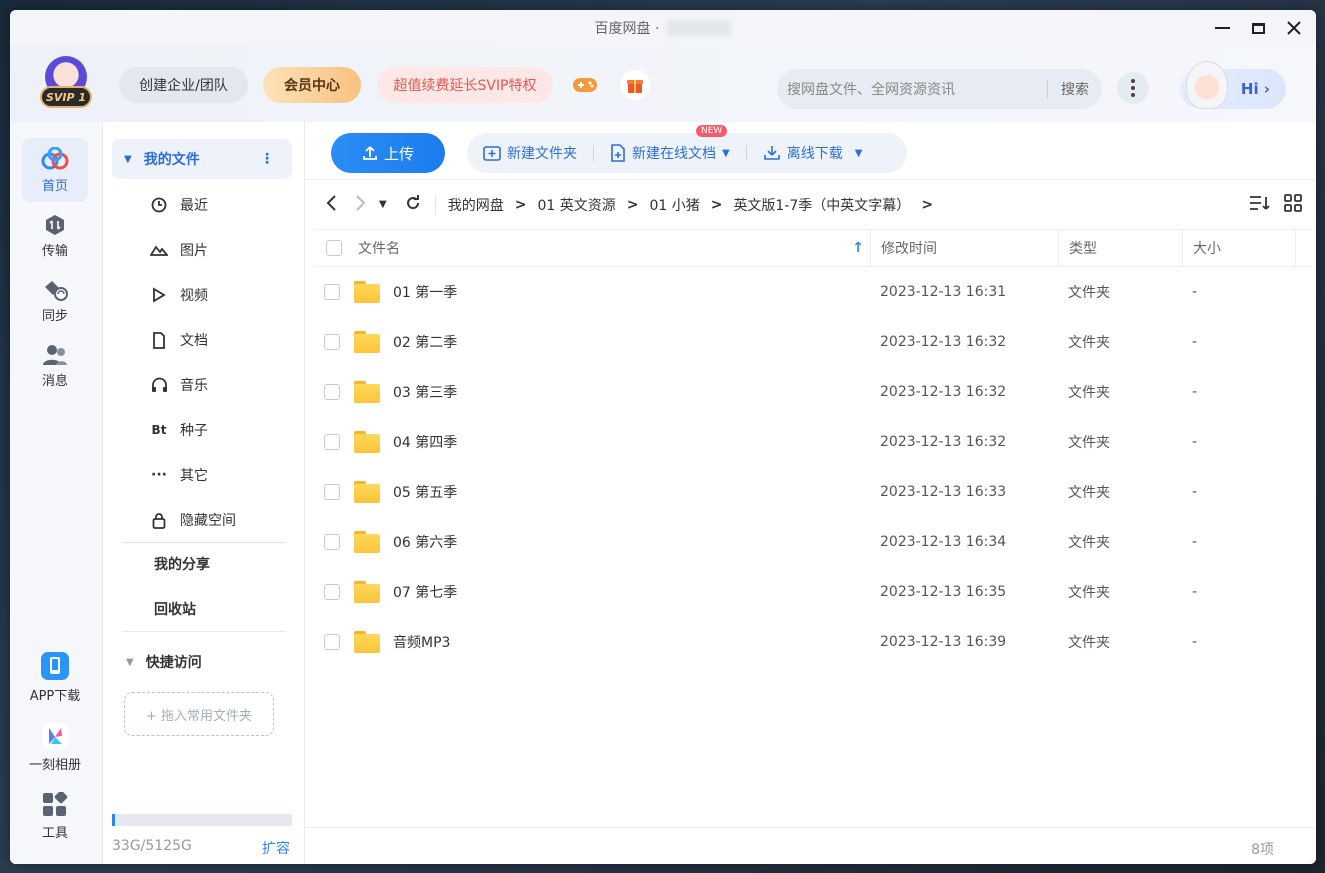 The height and width of the screenshot is (873, 1325). What do you see at coordinates (55, 170) in the screenshot?
I see `rail-item-home: 首页` at bounding box center [55, 170].